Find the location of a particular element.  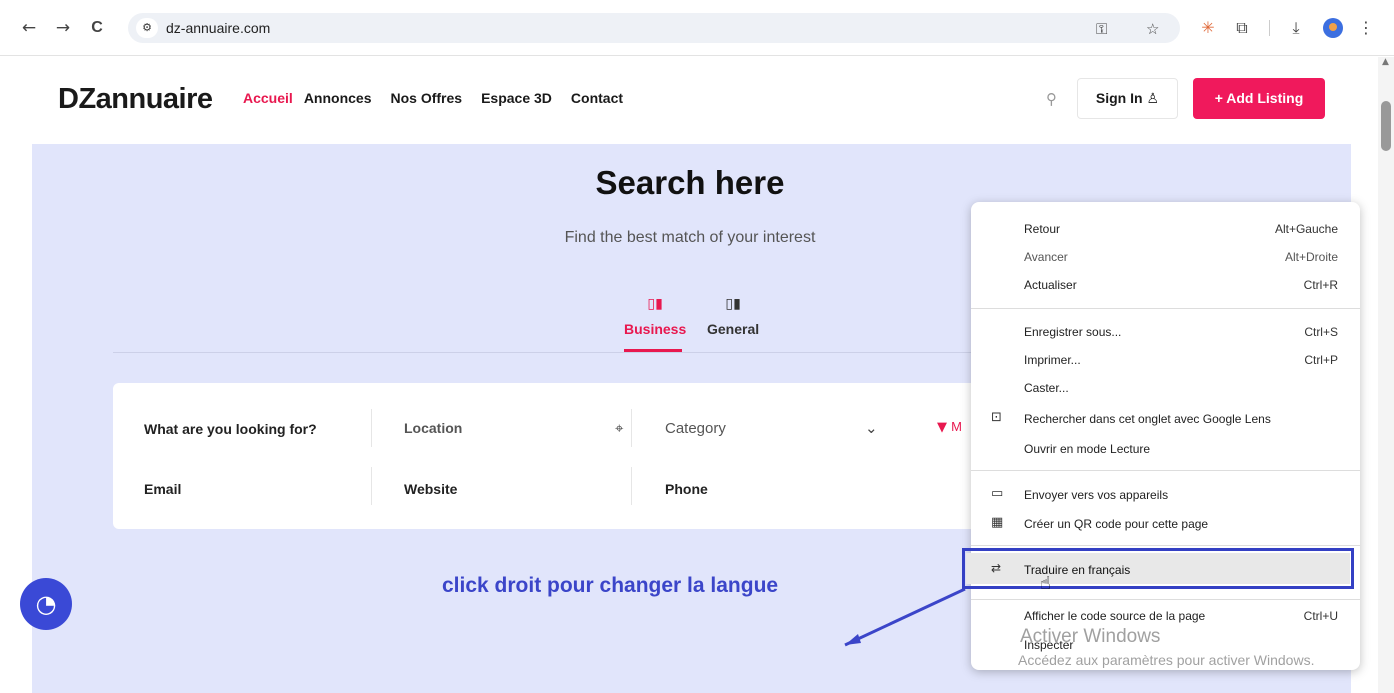

menu-shortcut: Alt+Gauche is located at coordinates (1306, 229).